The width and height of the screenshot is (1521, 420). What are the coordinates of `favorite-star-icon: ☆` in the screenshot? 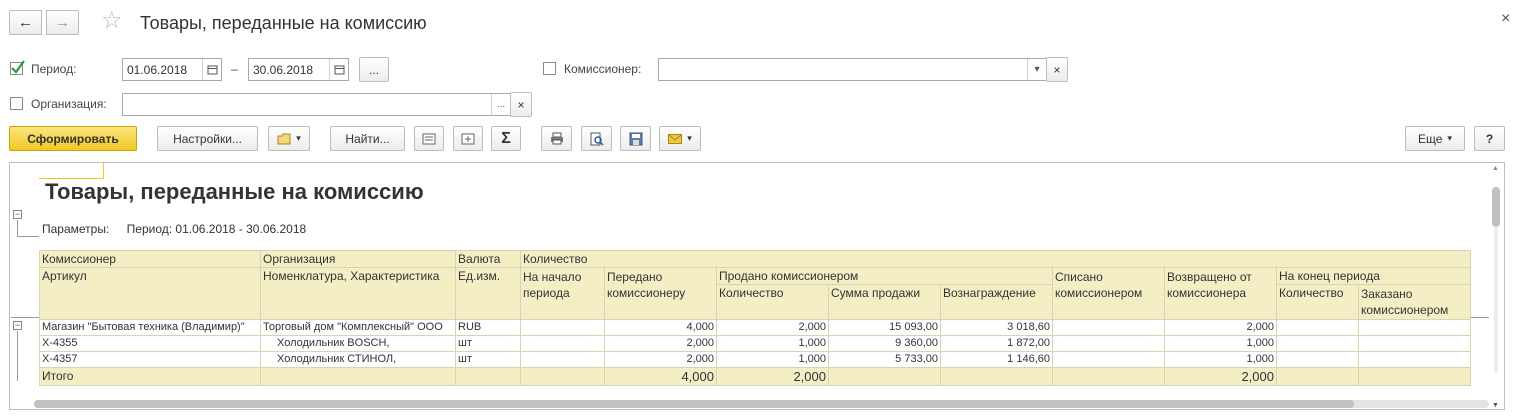 It's located at (112, 21).